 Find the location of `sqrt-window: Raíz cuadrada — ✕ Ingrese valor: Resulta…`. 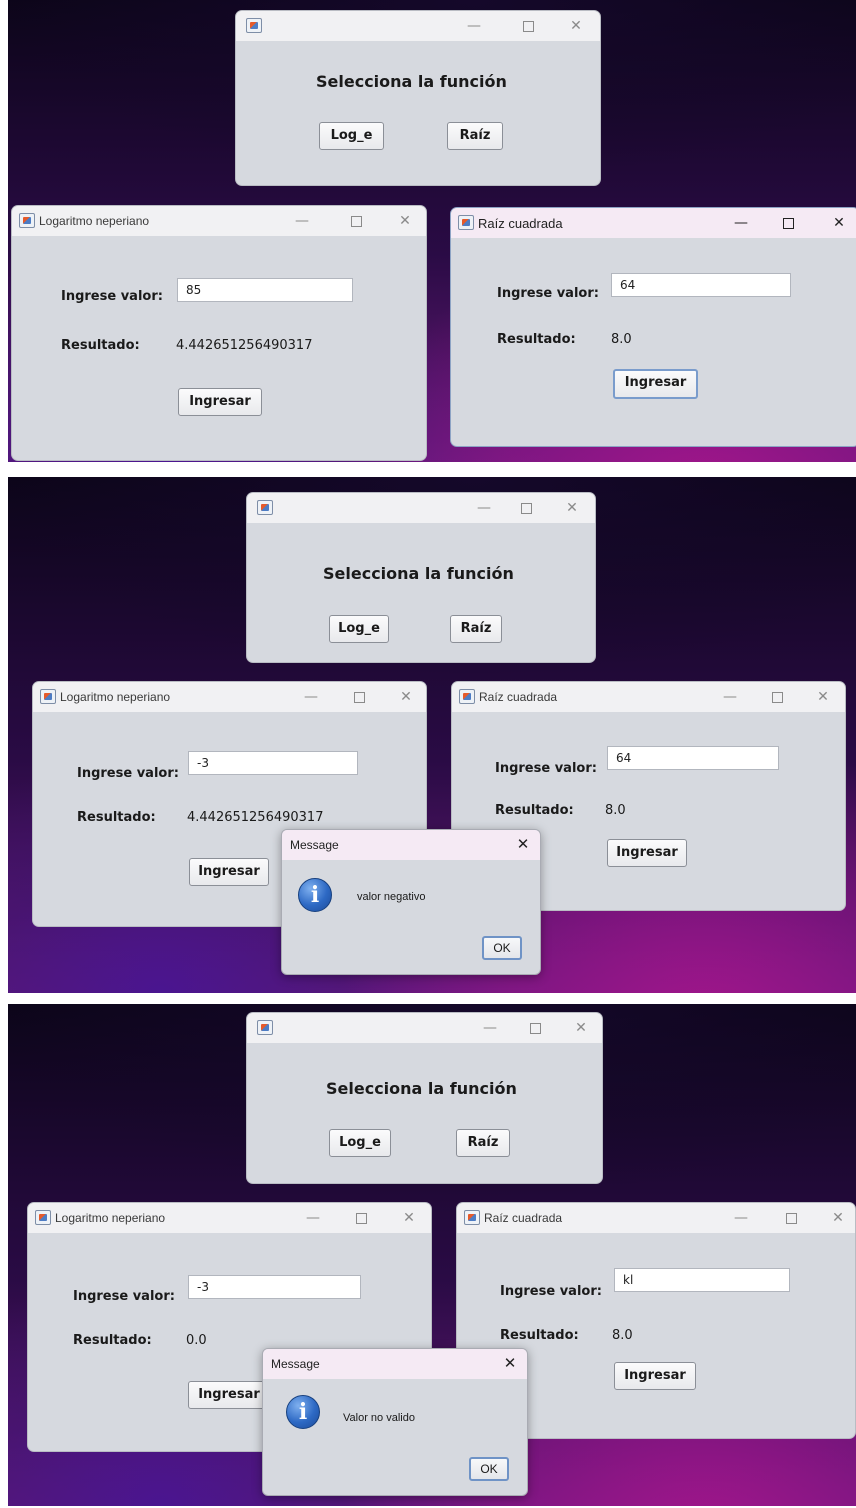

sqrt-window: Raíz cuadrada — ✕ Ingrese valor: Resulta… is located at coordinates (653, 327).